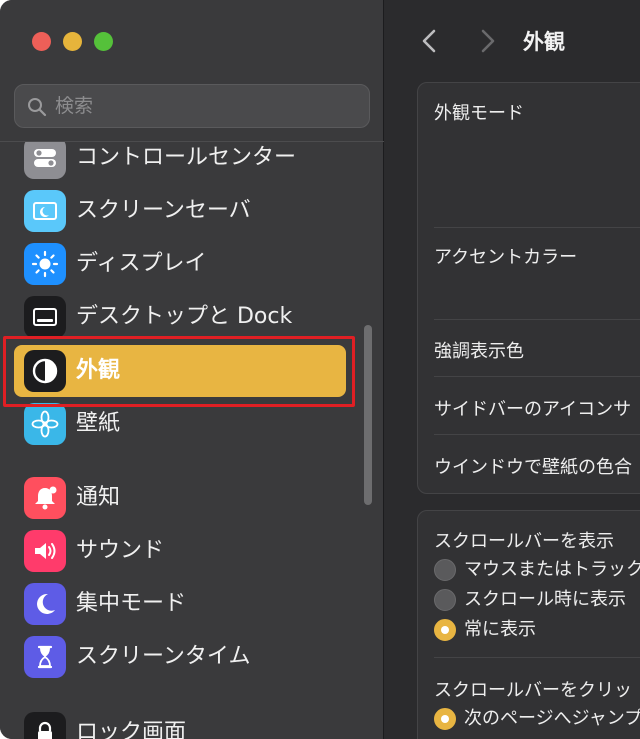  I want to click on sidebar-scrollbar-thumb, so click(368, 415).